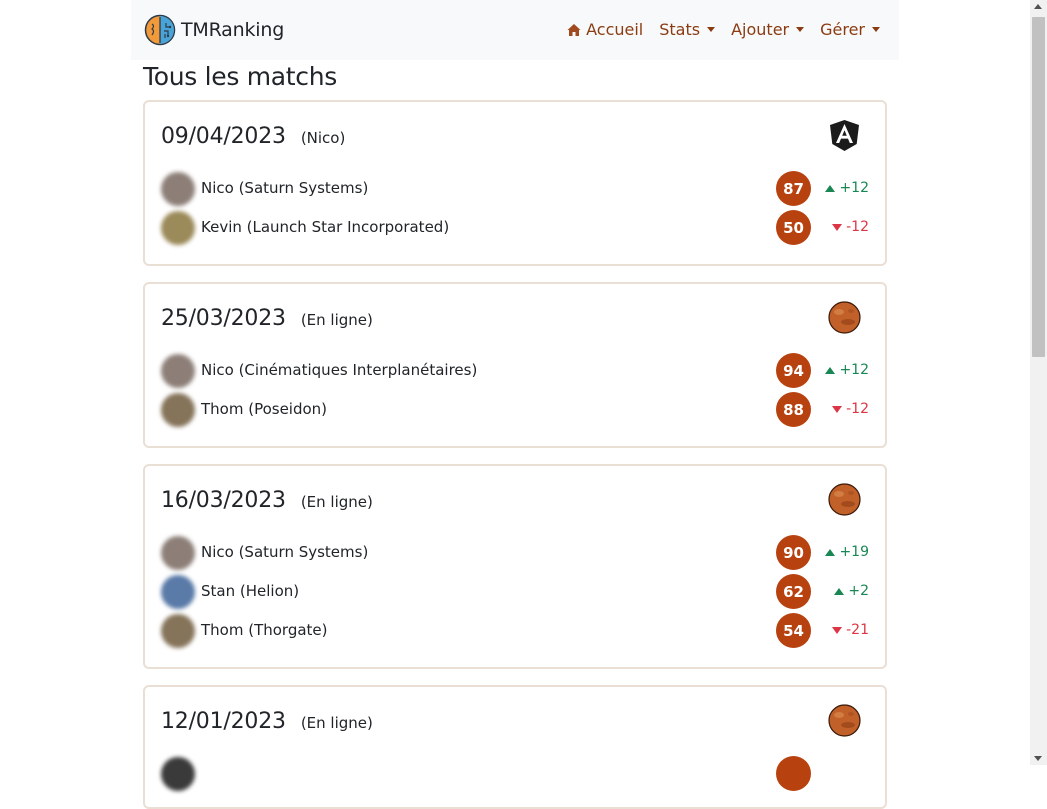  What do you see at coordinates (339, 370) in the screenshot?
I see `player-name: Nico (Cinématiques Interplanétaires)` at bounding box center [339, 370].